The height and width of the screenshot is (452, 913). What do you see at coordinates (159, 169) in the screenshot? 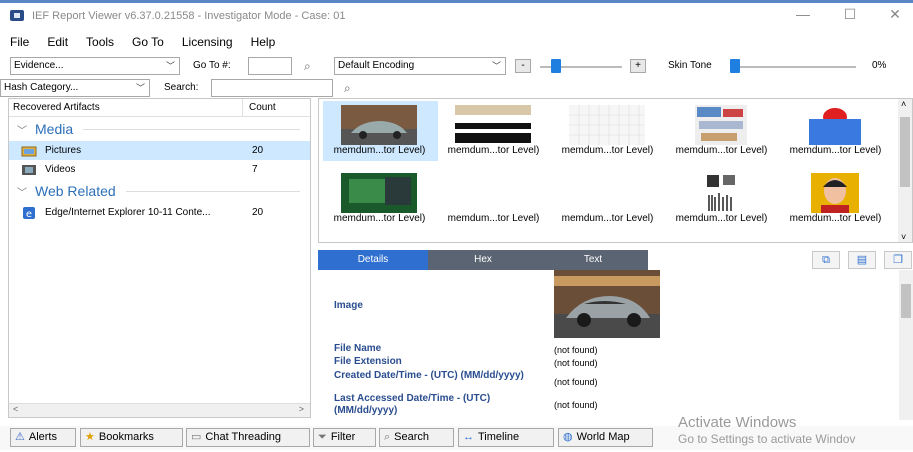
I see `artifact-item-videos: Videos 7` at bounding box center [159, 169].